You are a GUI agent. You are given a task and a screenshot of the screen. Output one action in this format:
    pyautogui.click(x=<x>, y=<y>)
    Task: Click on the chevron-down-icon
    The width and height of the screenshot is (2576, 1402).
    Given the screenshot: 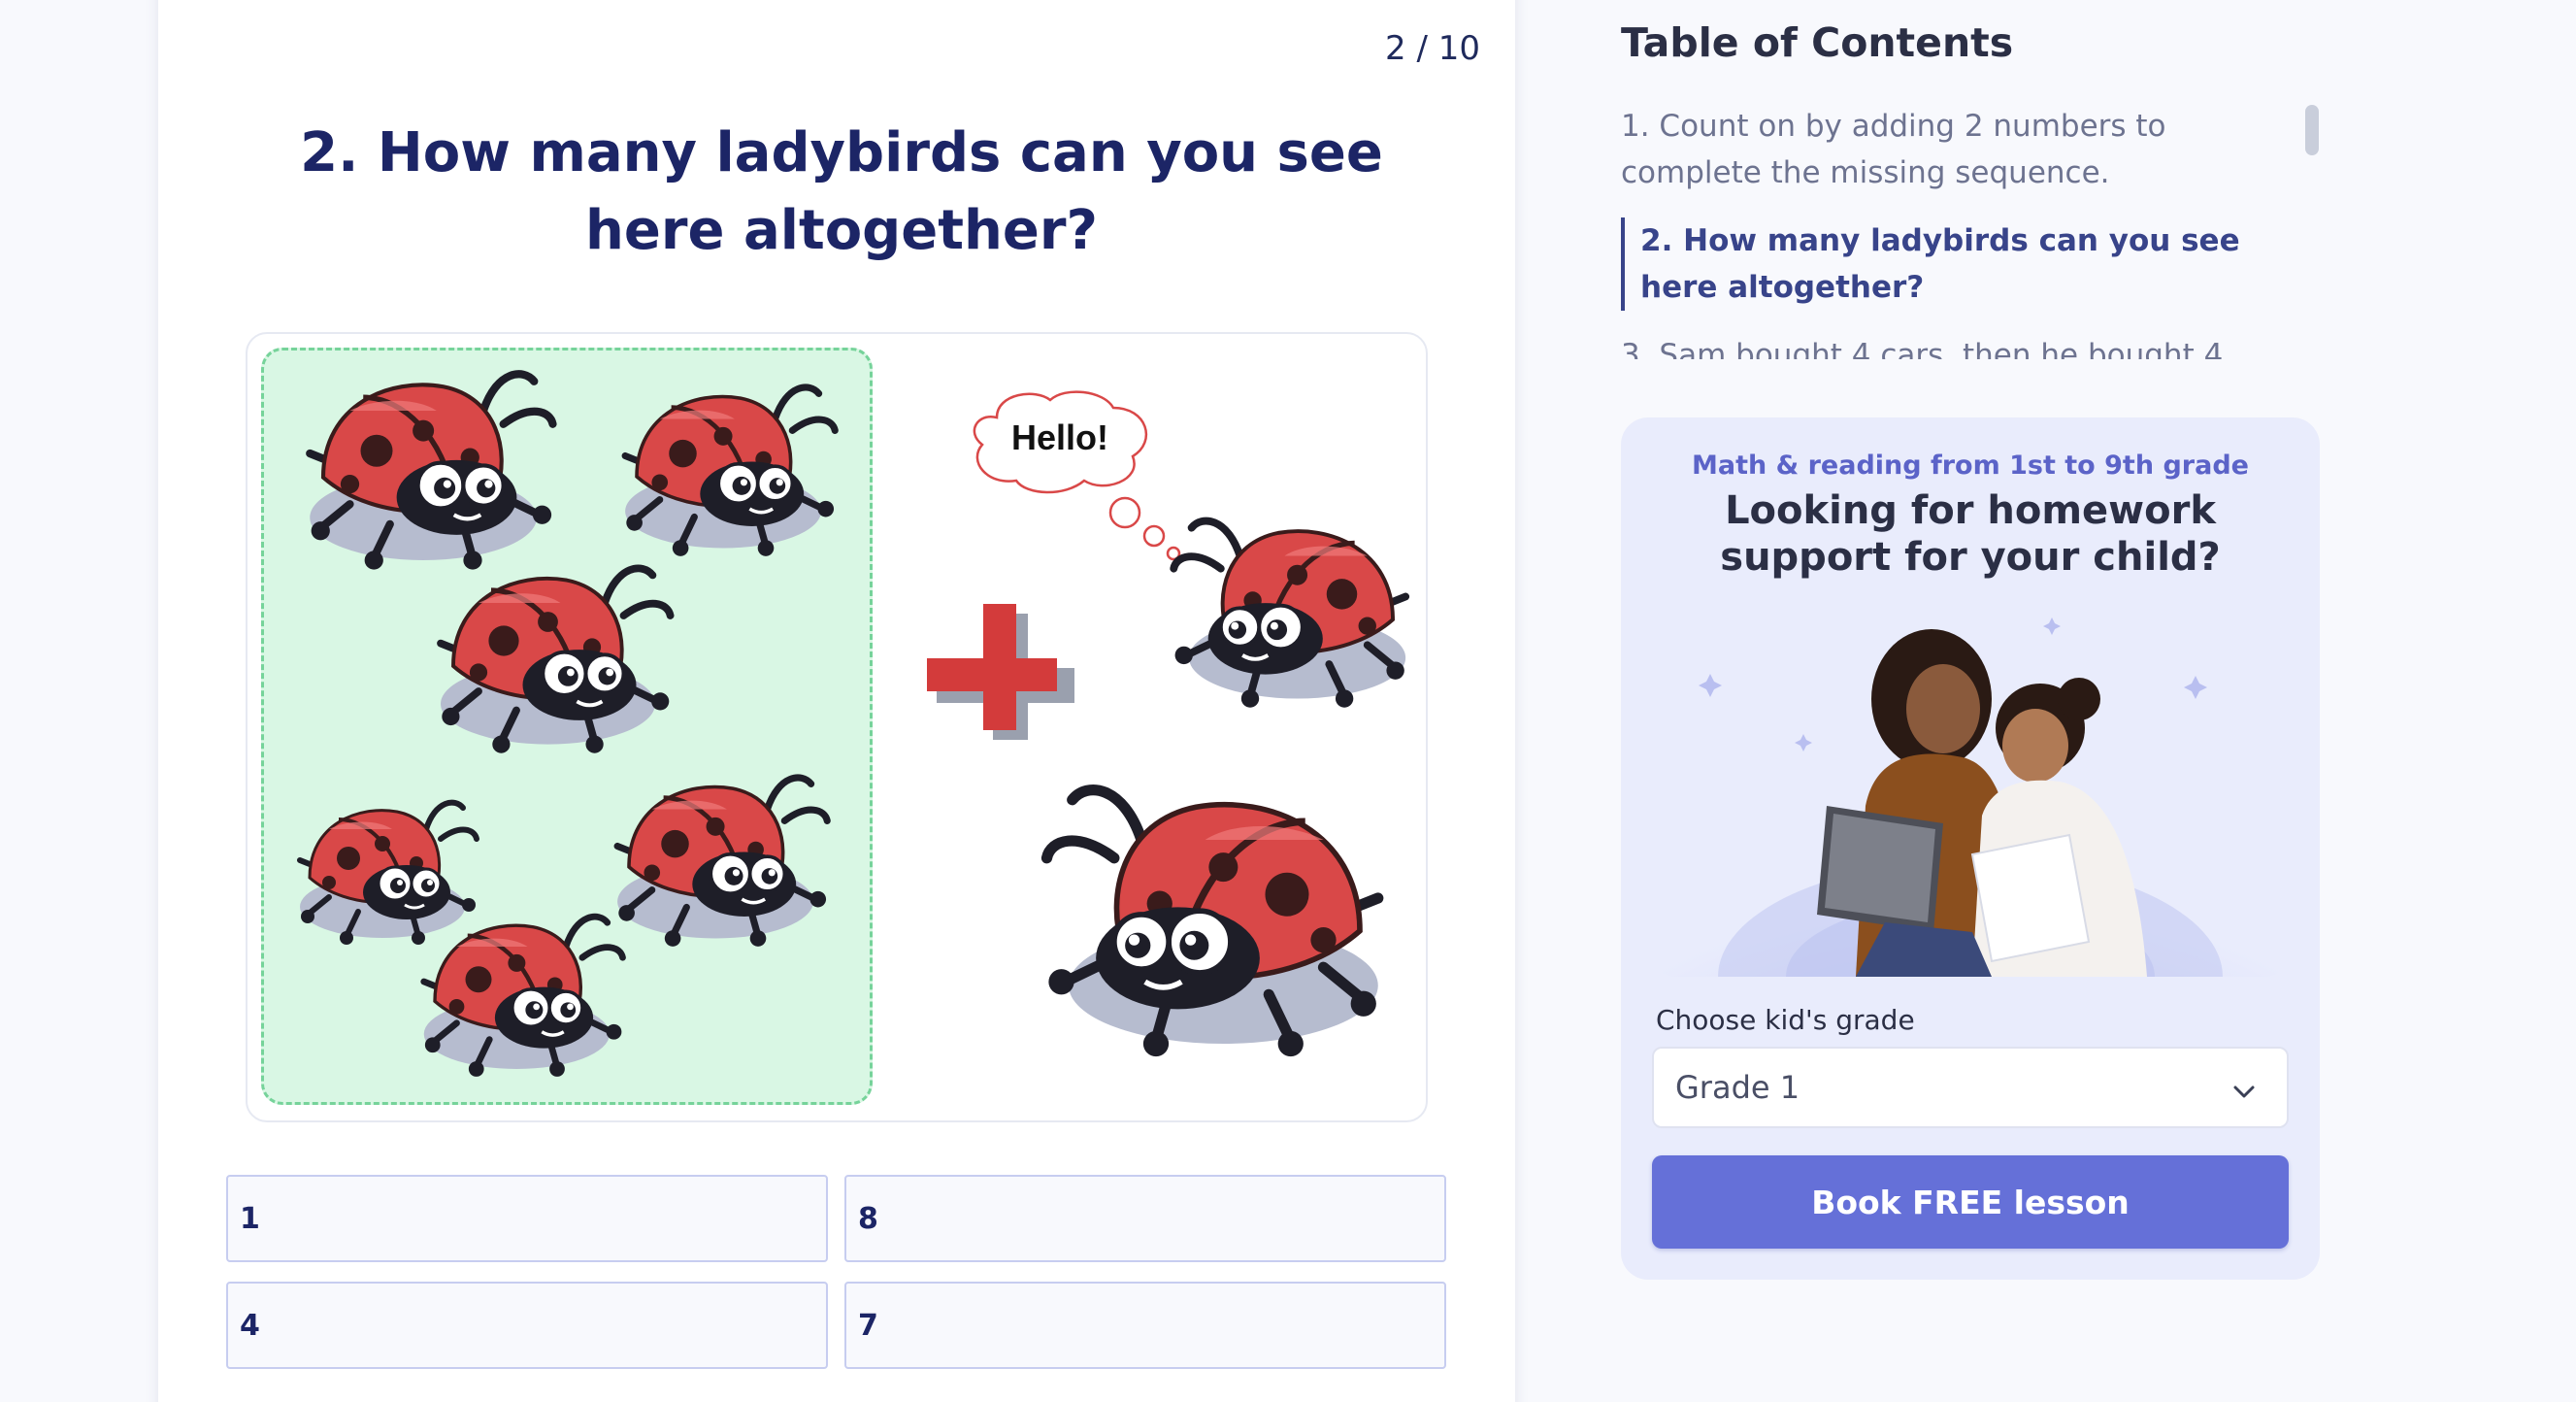 What is the action you would take?
    pyautogui.click(x=2244, y=1089)
    